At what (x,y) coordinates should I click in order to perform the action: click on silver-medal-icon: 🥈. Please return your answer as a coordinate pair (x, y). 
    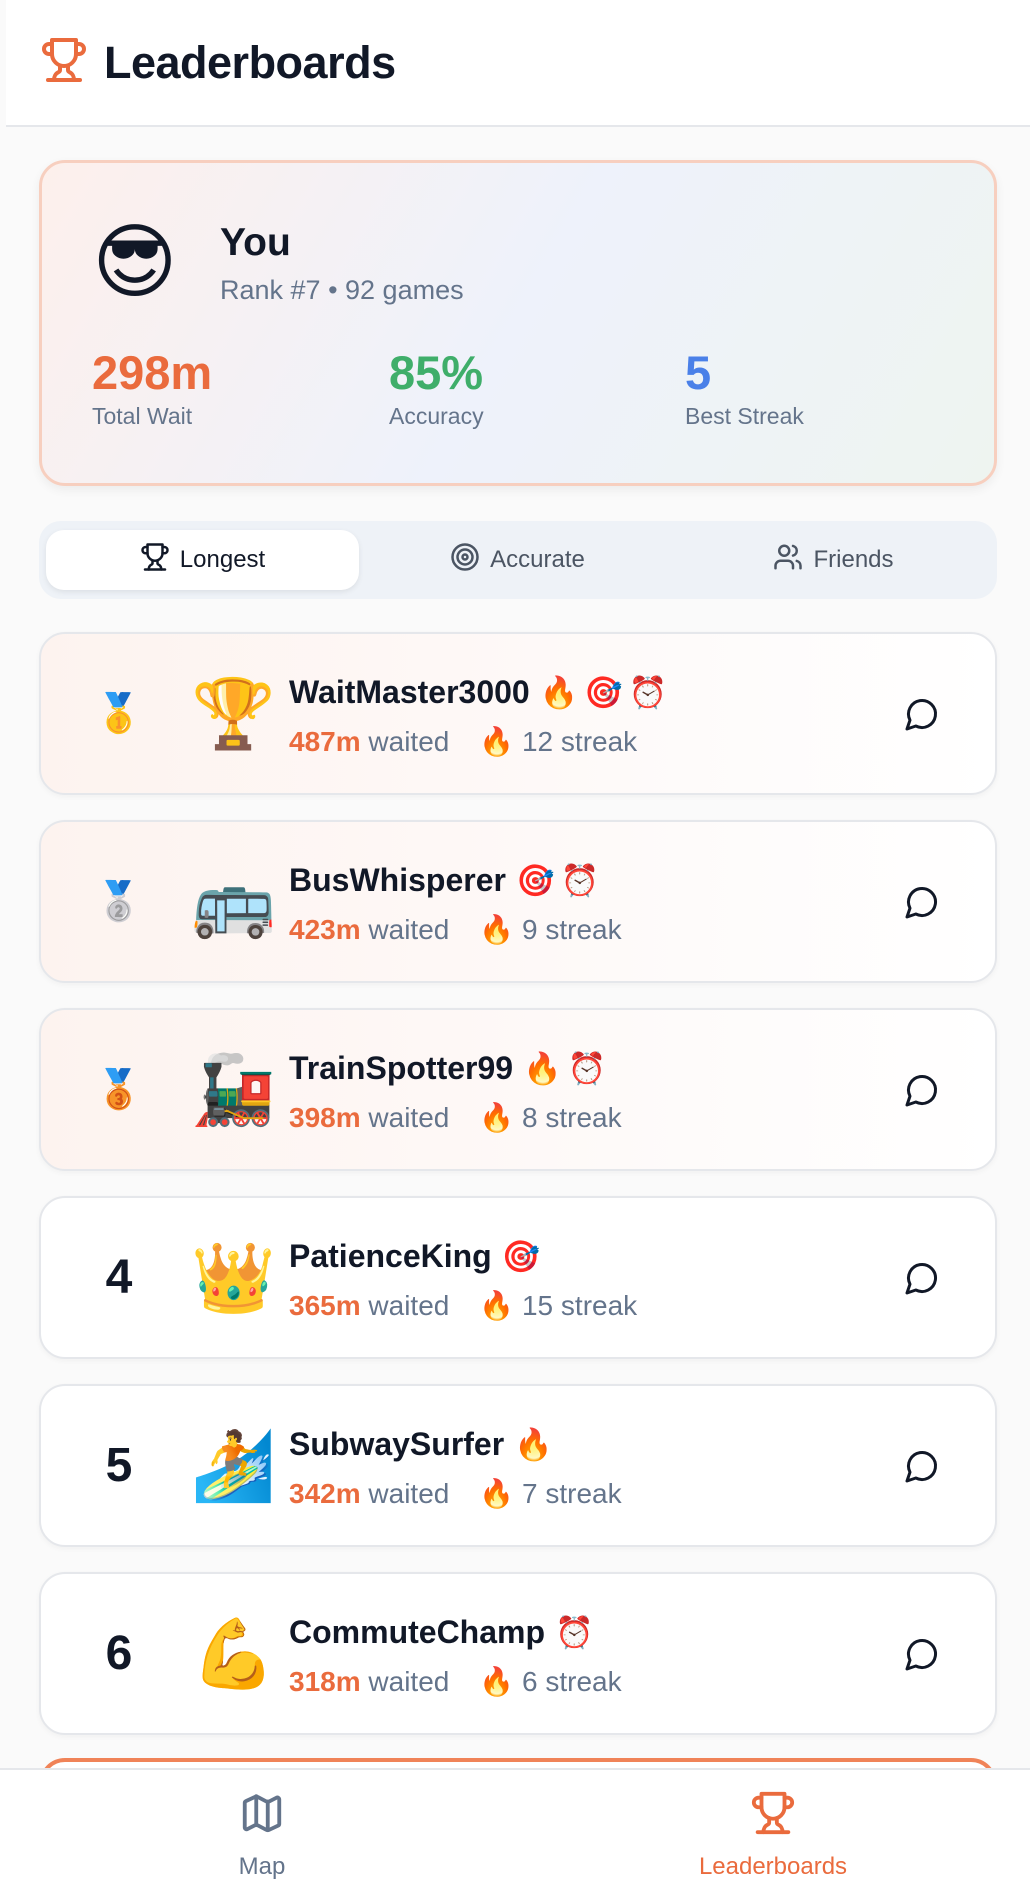
    Looking at the image, I should click on (119, 901).